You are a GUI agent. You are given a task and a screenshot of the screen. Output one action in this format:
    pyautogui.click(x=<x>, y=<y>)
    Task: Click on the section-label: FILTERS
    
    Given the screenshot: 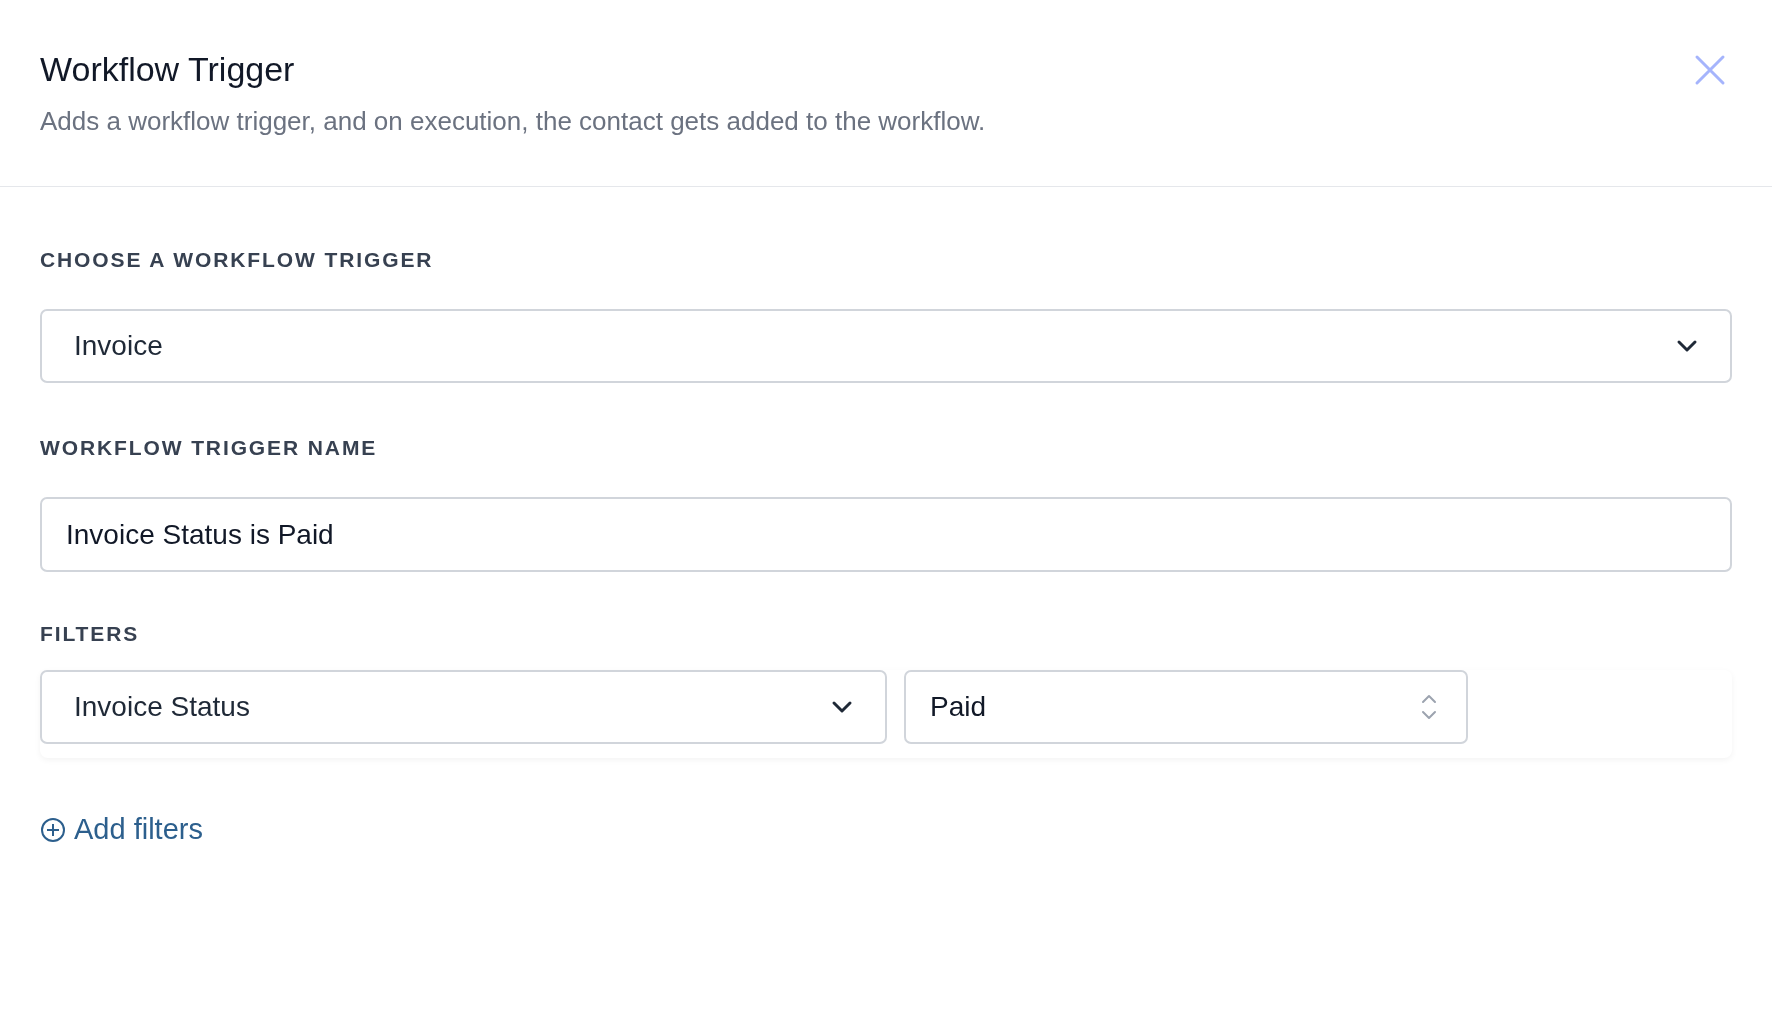 What is the action you would take?
    pyautogui.click(x=90, y=633)
    